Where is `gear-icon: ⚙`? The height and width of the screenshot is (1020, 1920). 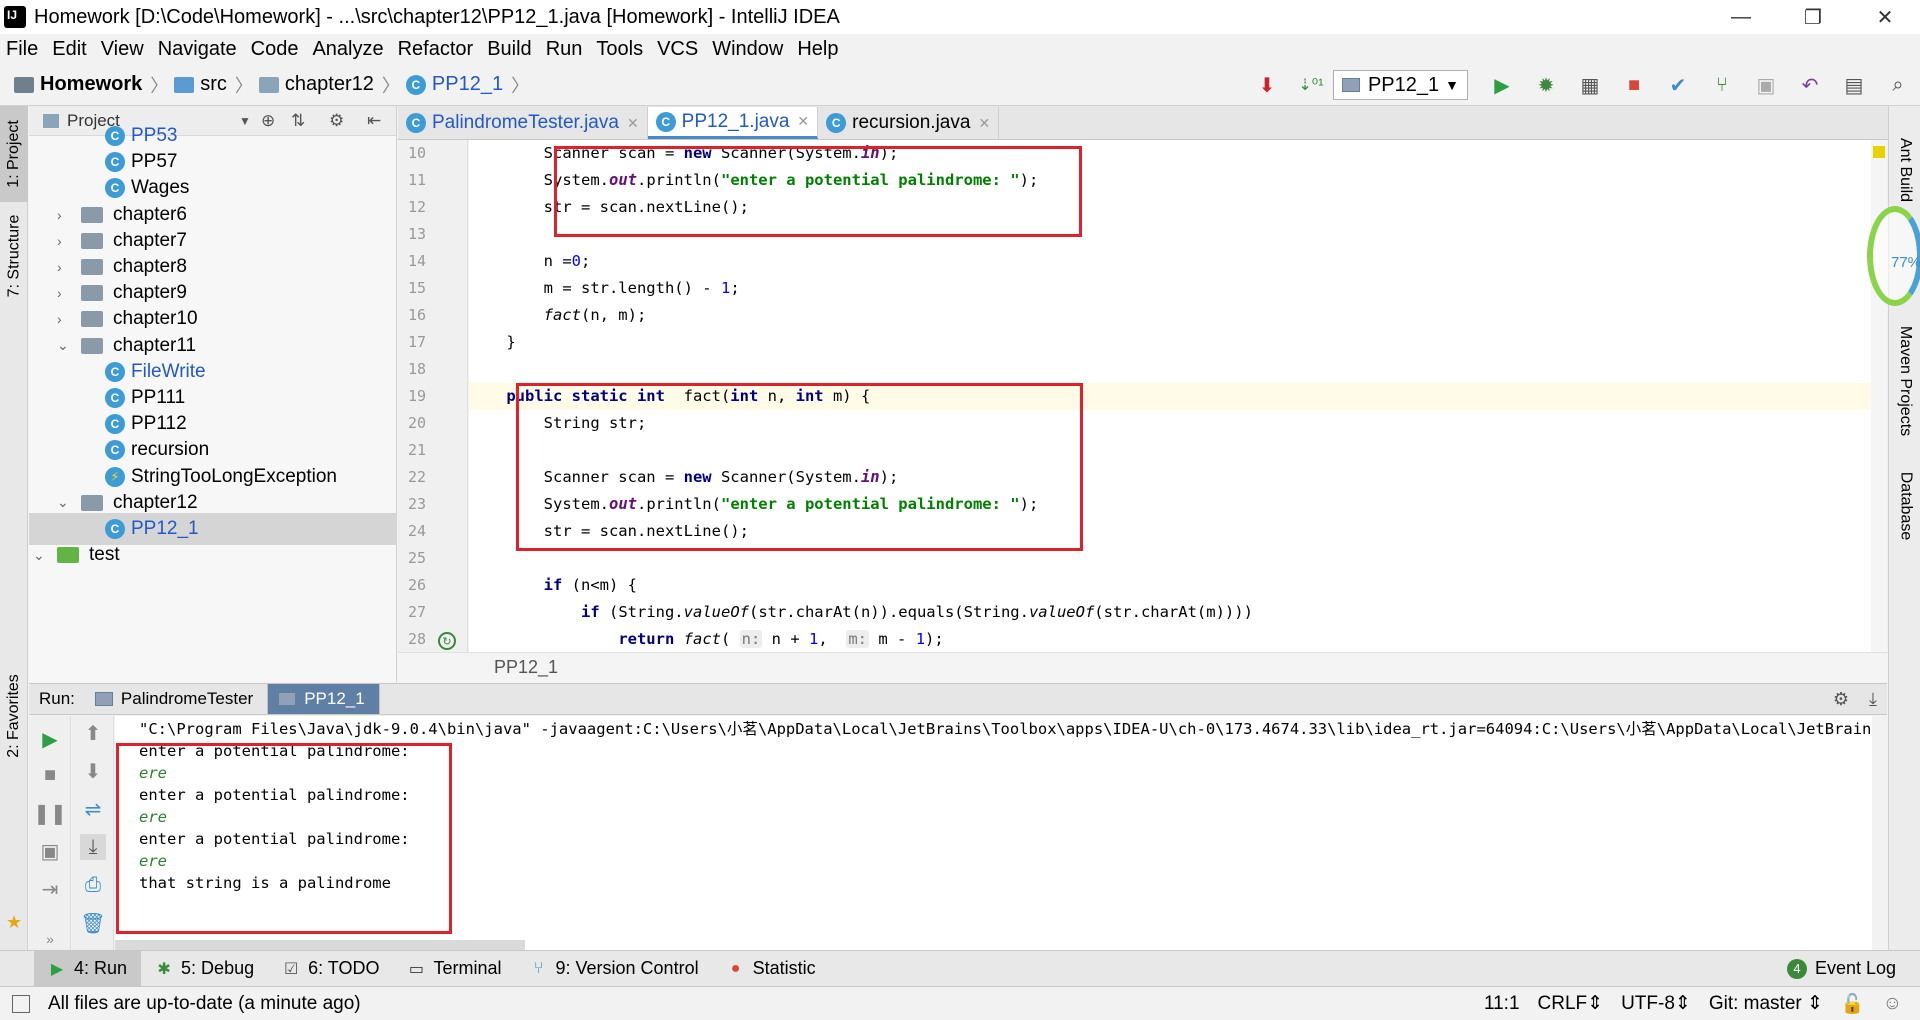 gear-icon: ⚙ is located at coordinates (1841, 699).